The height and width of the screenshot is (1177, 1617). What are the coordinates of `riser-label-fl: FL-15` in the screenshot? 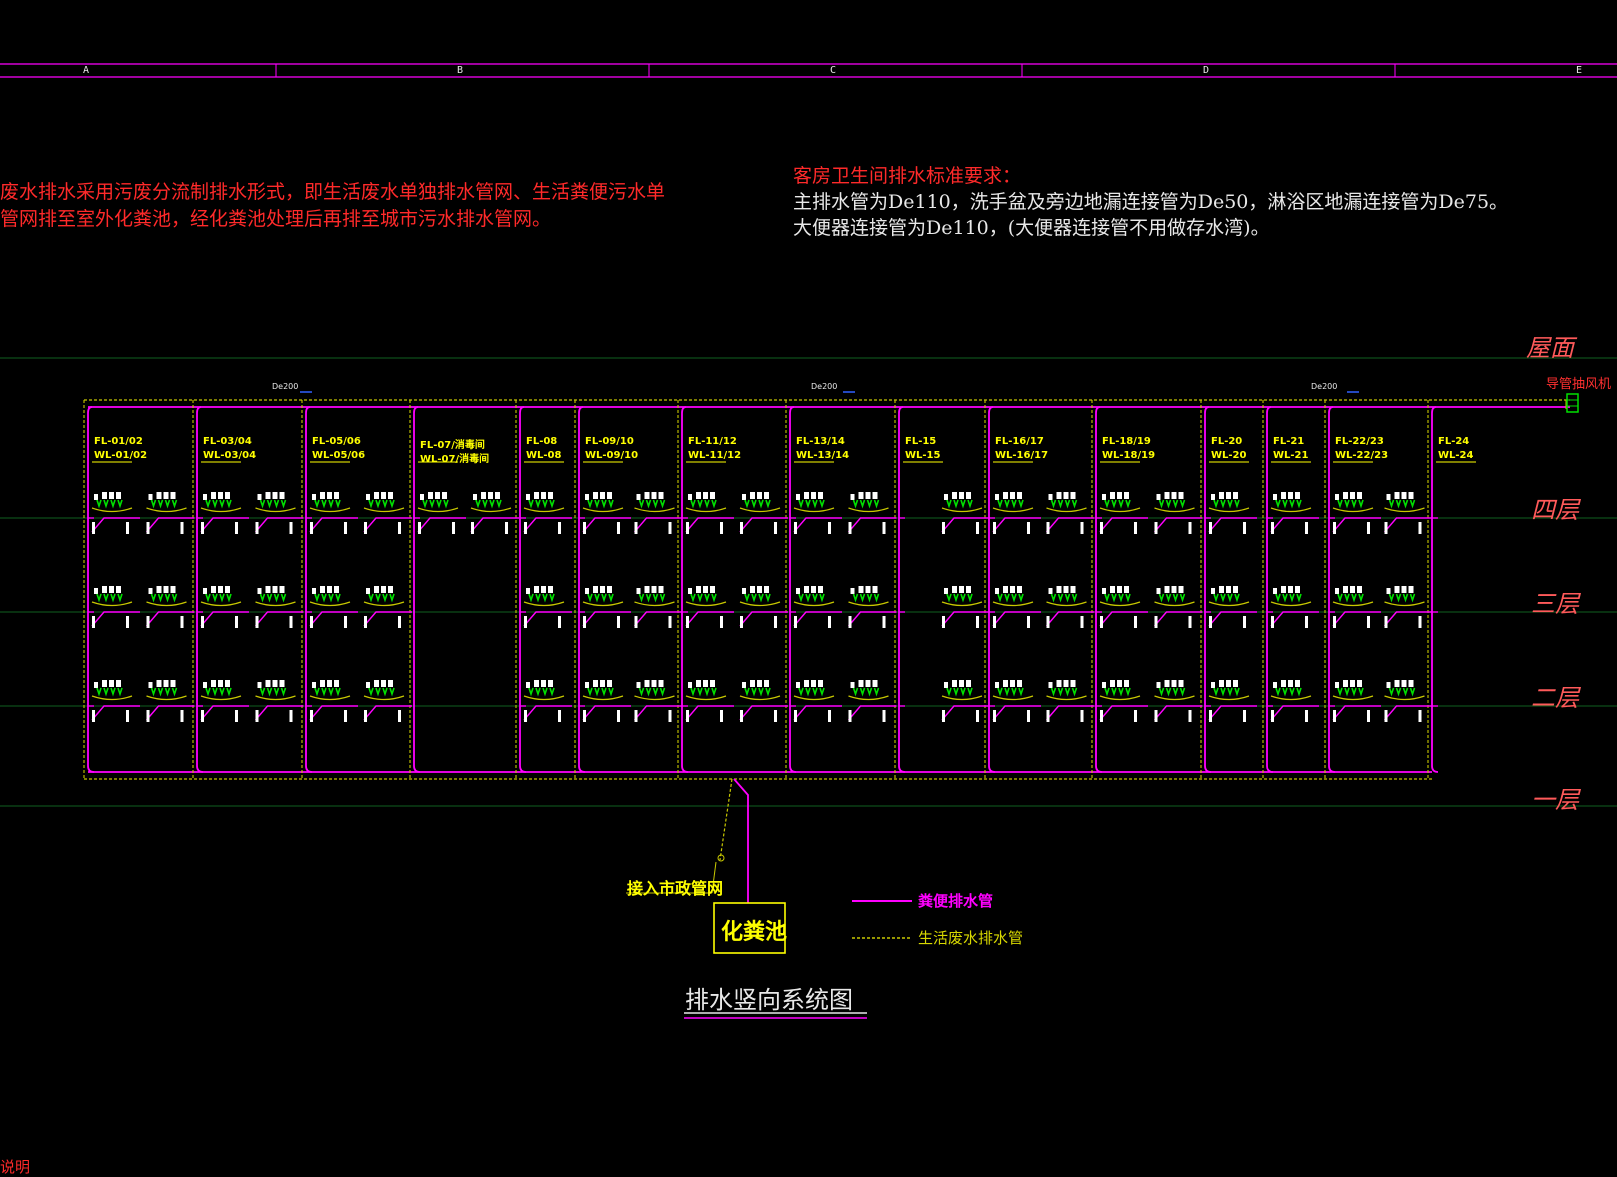 It's located at (921, 441).